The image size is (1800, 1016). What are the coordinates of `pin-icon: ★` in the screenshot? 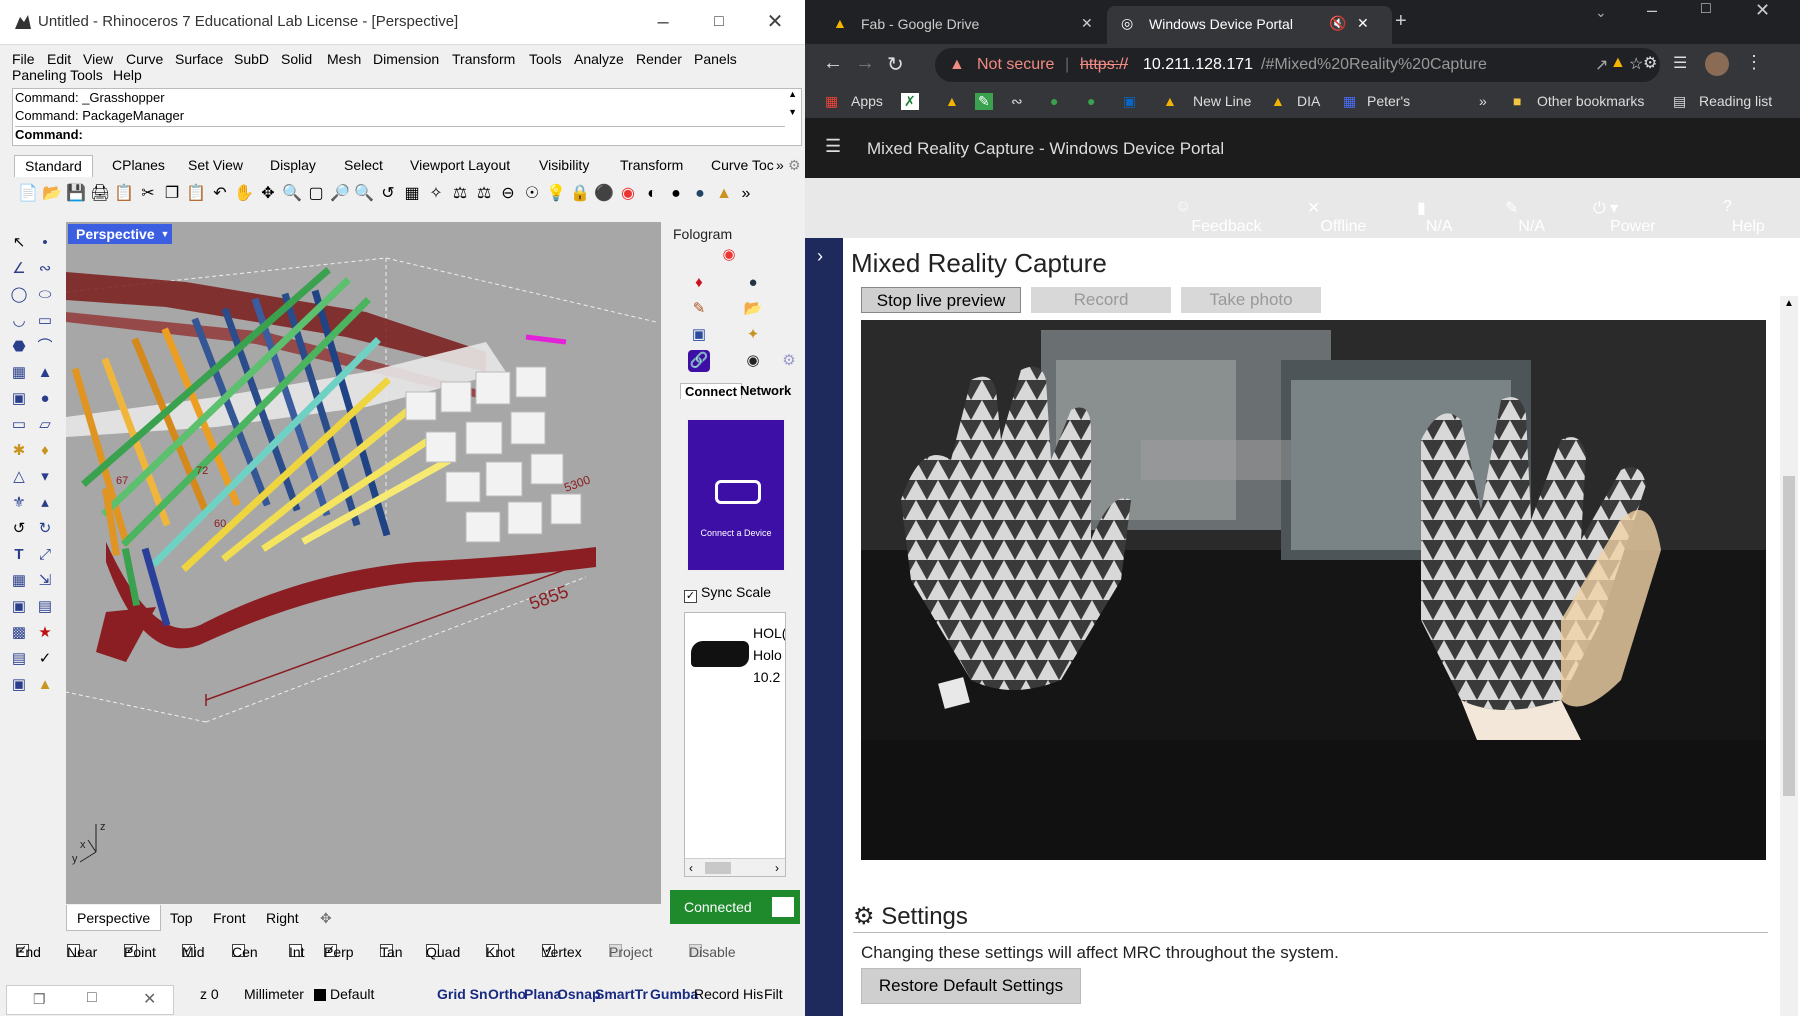 It's located at (45, 633).